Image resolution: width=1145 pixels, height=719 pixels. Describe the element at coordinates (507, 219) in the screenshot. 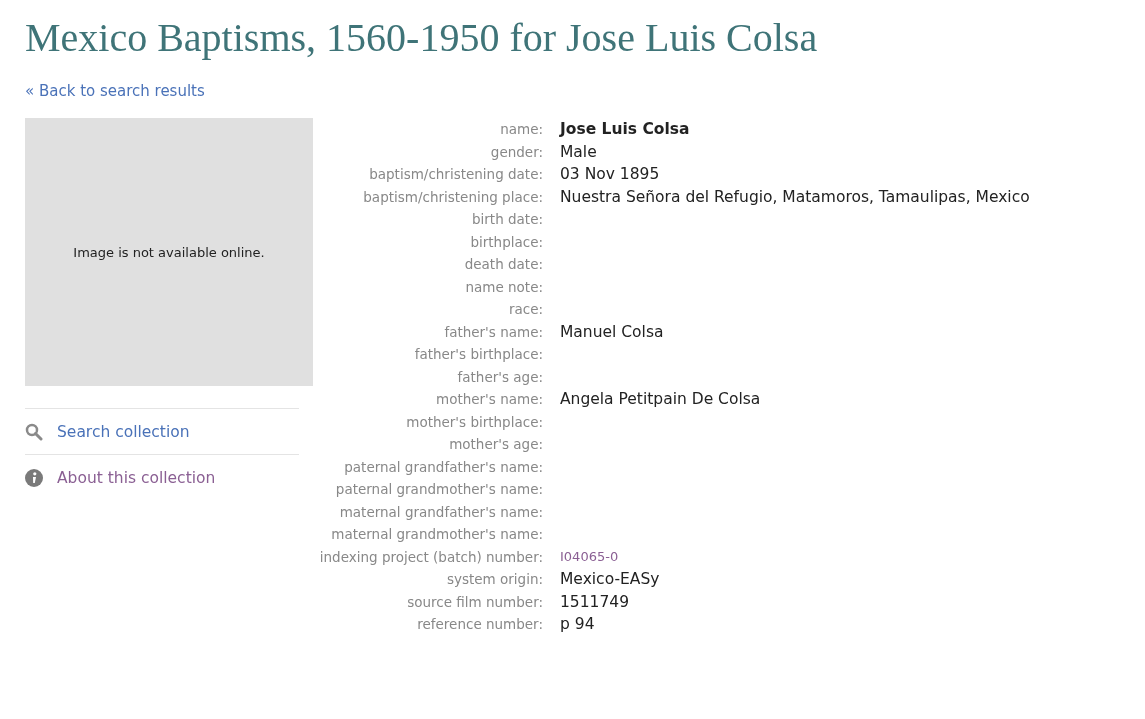

I see `field-label: birth date:` at that location.